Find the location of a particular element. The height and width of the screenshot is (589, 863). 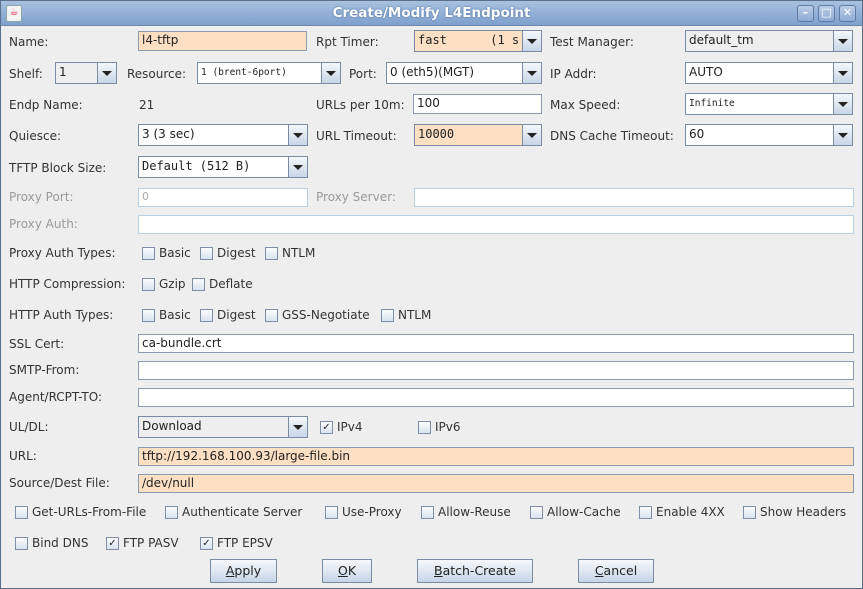

agent-rcpt-to-input is located at coordinates (496, 397).